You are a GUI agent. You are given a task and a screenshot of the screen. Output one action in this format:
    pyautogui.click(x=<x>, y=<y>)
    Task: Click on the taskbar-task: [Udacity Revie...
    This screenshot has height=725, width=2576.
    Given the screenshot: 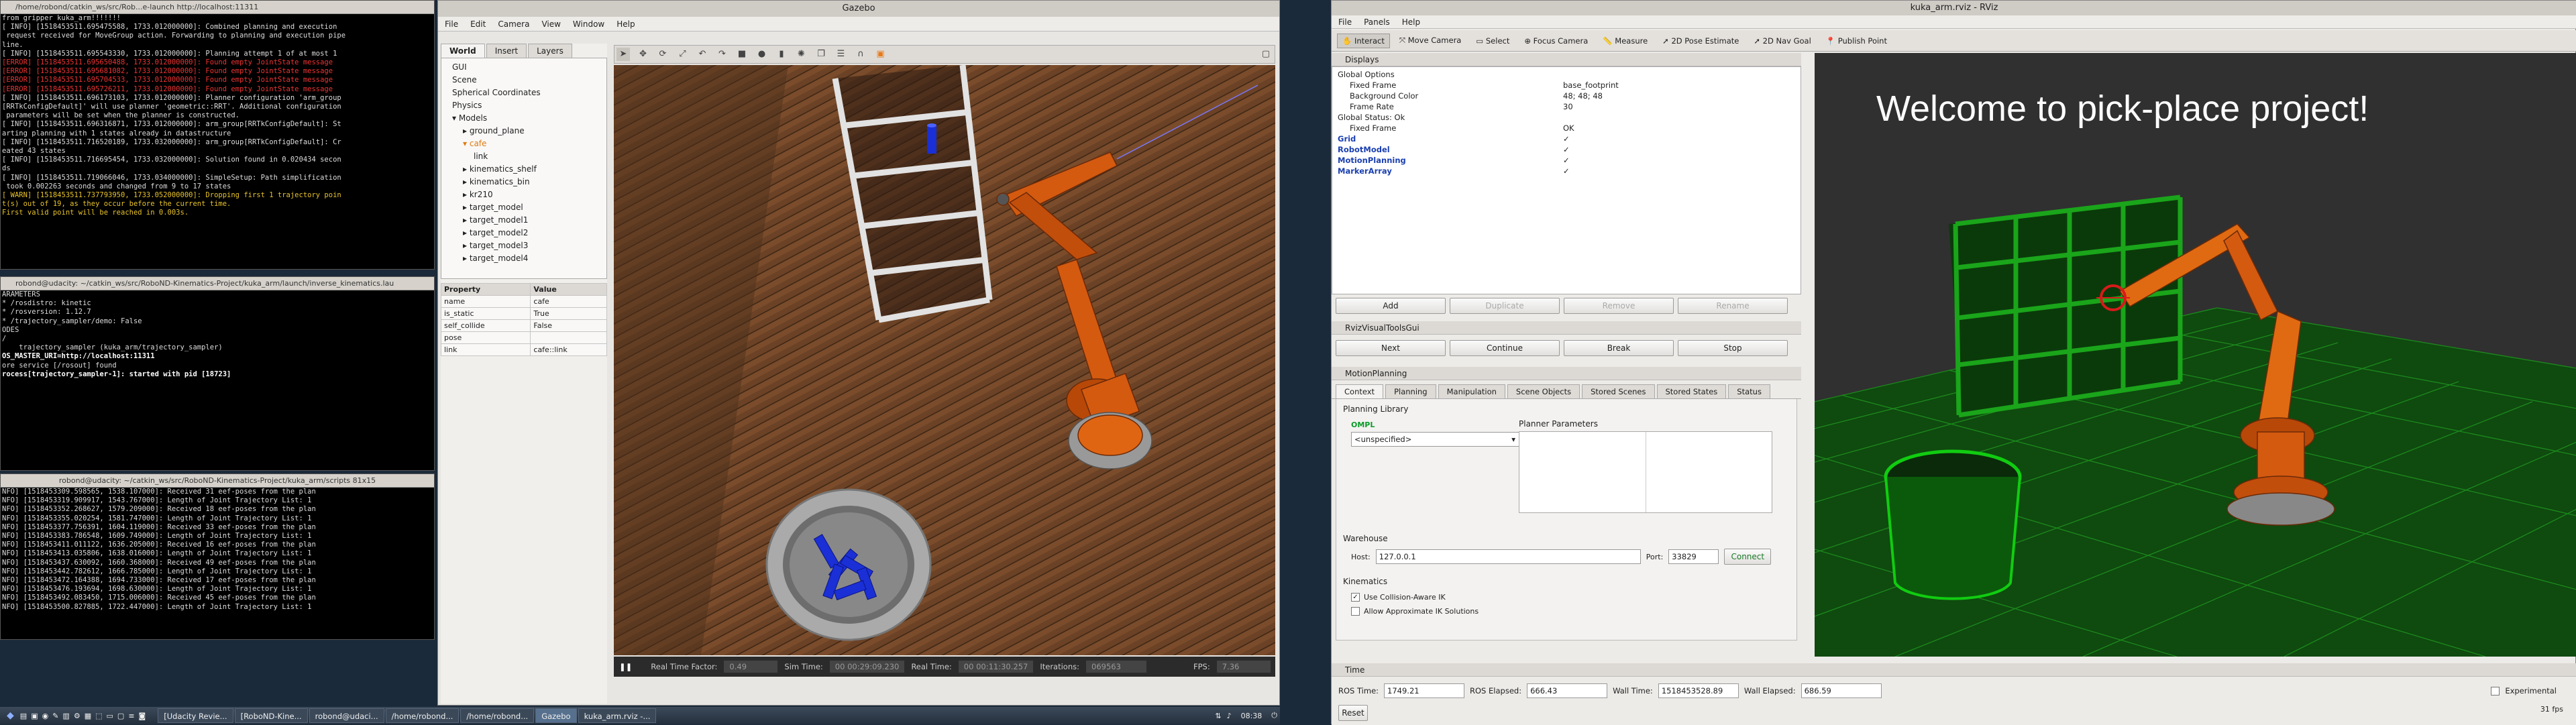 What is the action you would take?
    pyautogui.click(x=195, y=715)
    